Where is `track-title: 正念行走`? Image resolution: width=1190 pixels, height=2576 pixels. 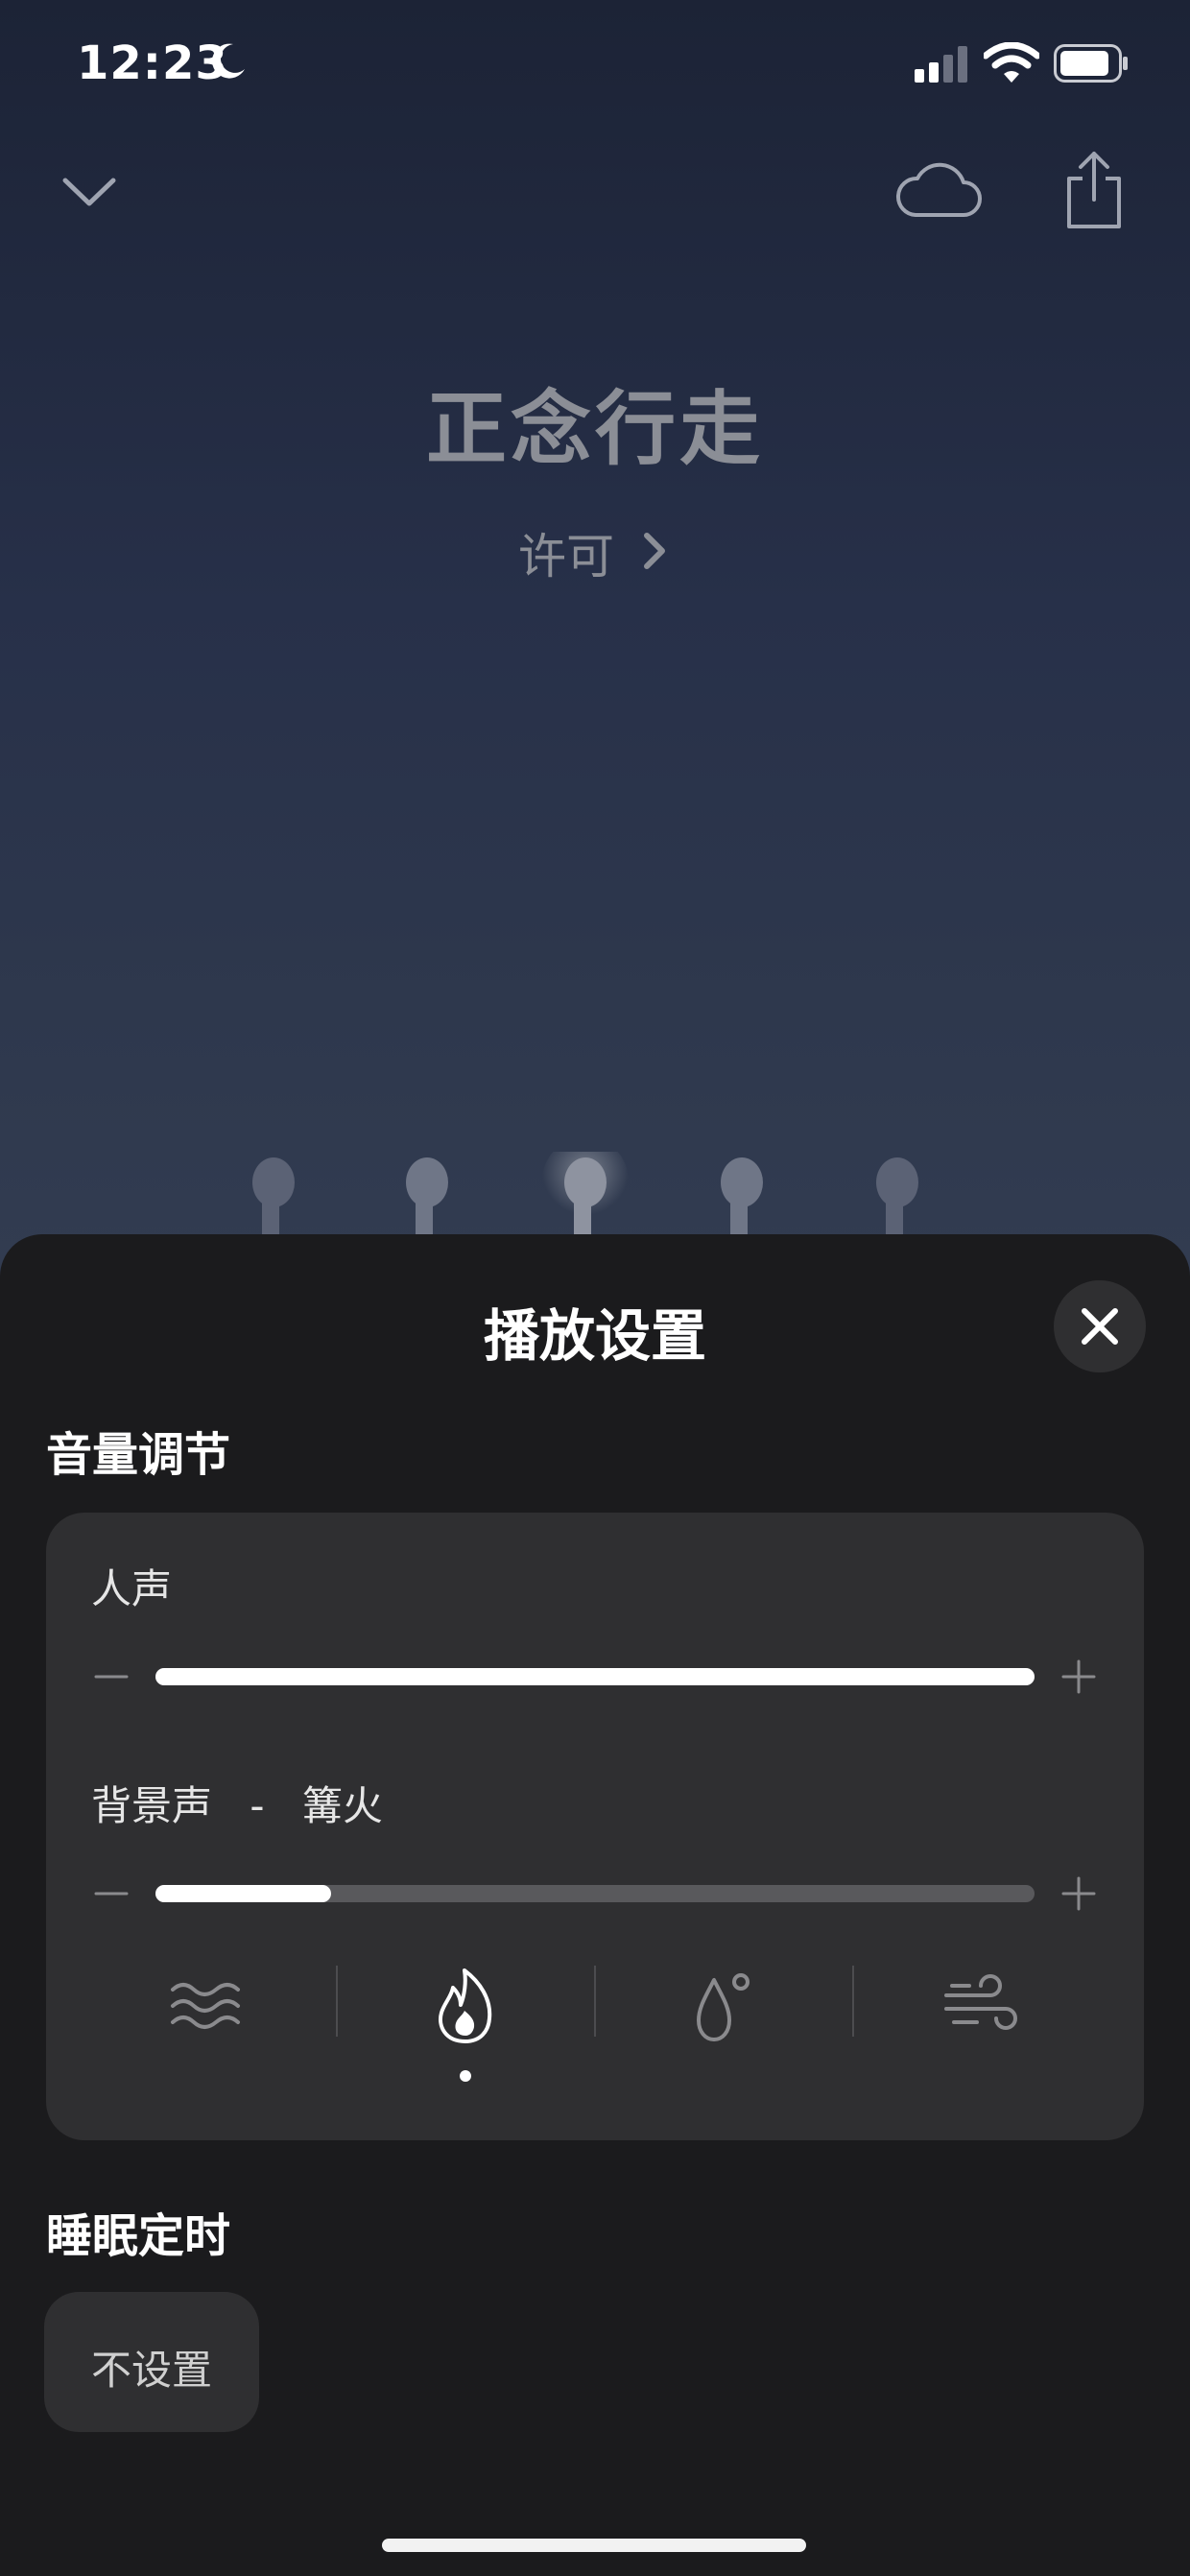 track-title: 正念行走 is located at coordinates (595, 429).